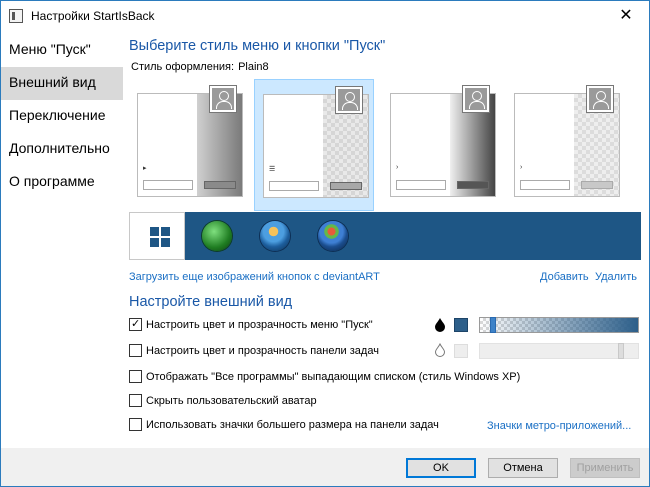  What do you see at coordinates (616, 277) in the screenshot?
I see `delete-button-link: Удалить` at bounding box center [616, 277].